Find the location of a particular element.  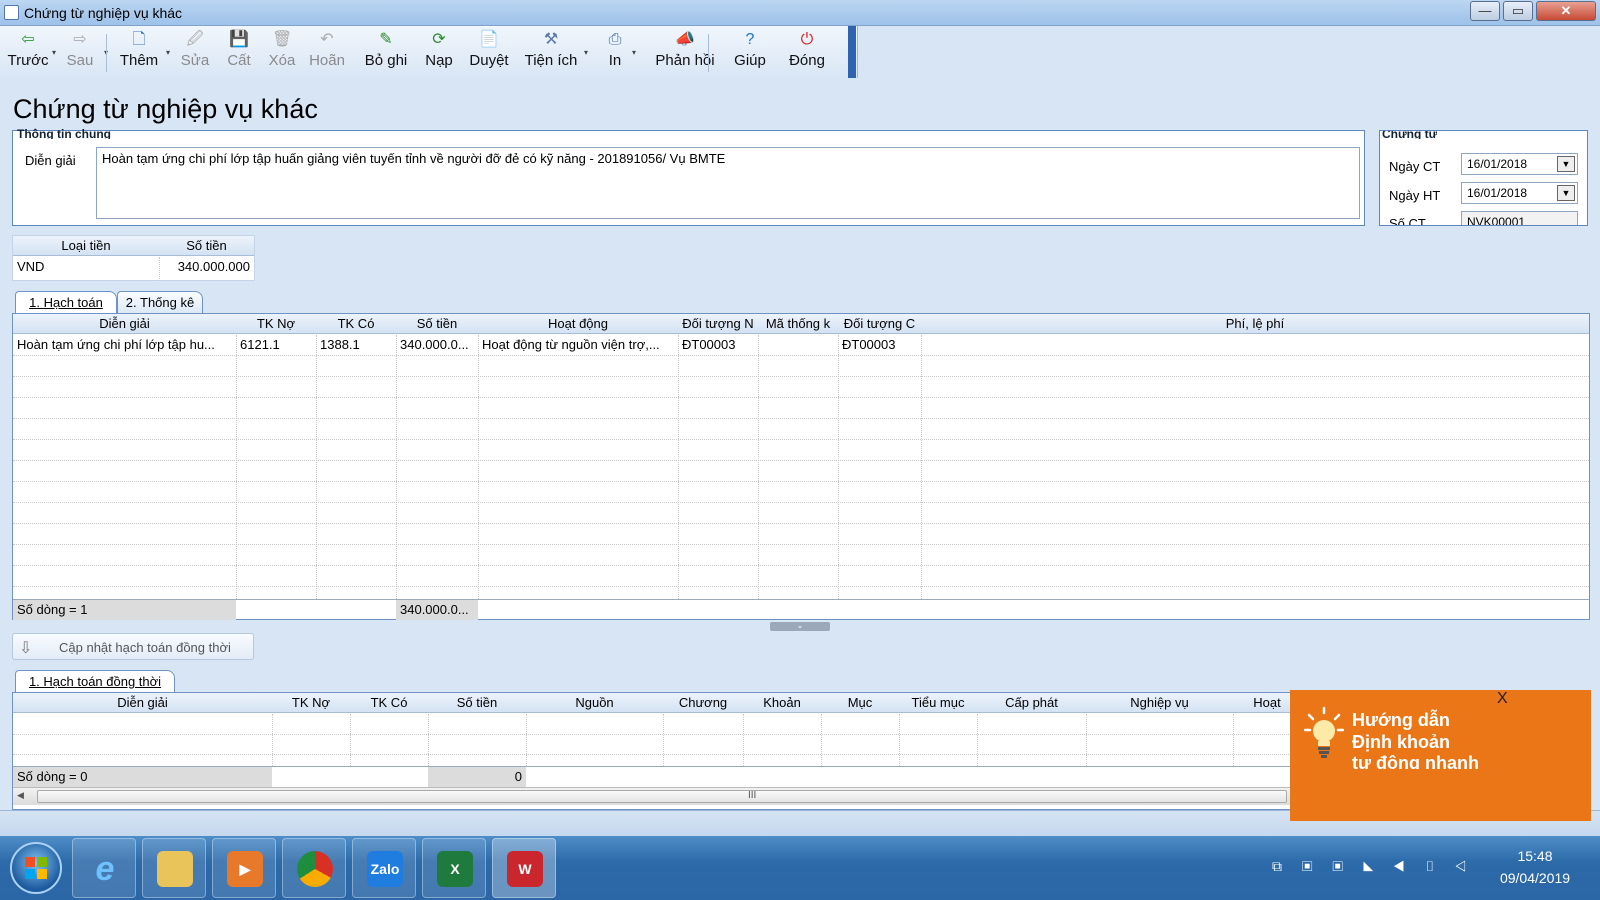

table-cell: 1388.1 is located at coordinates (356, 345).